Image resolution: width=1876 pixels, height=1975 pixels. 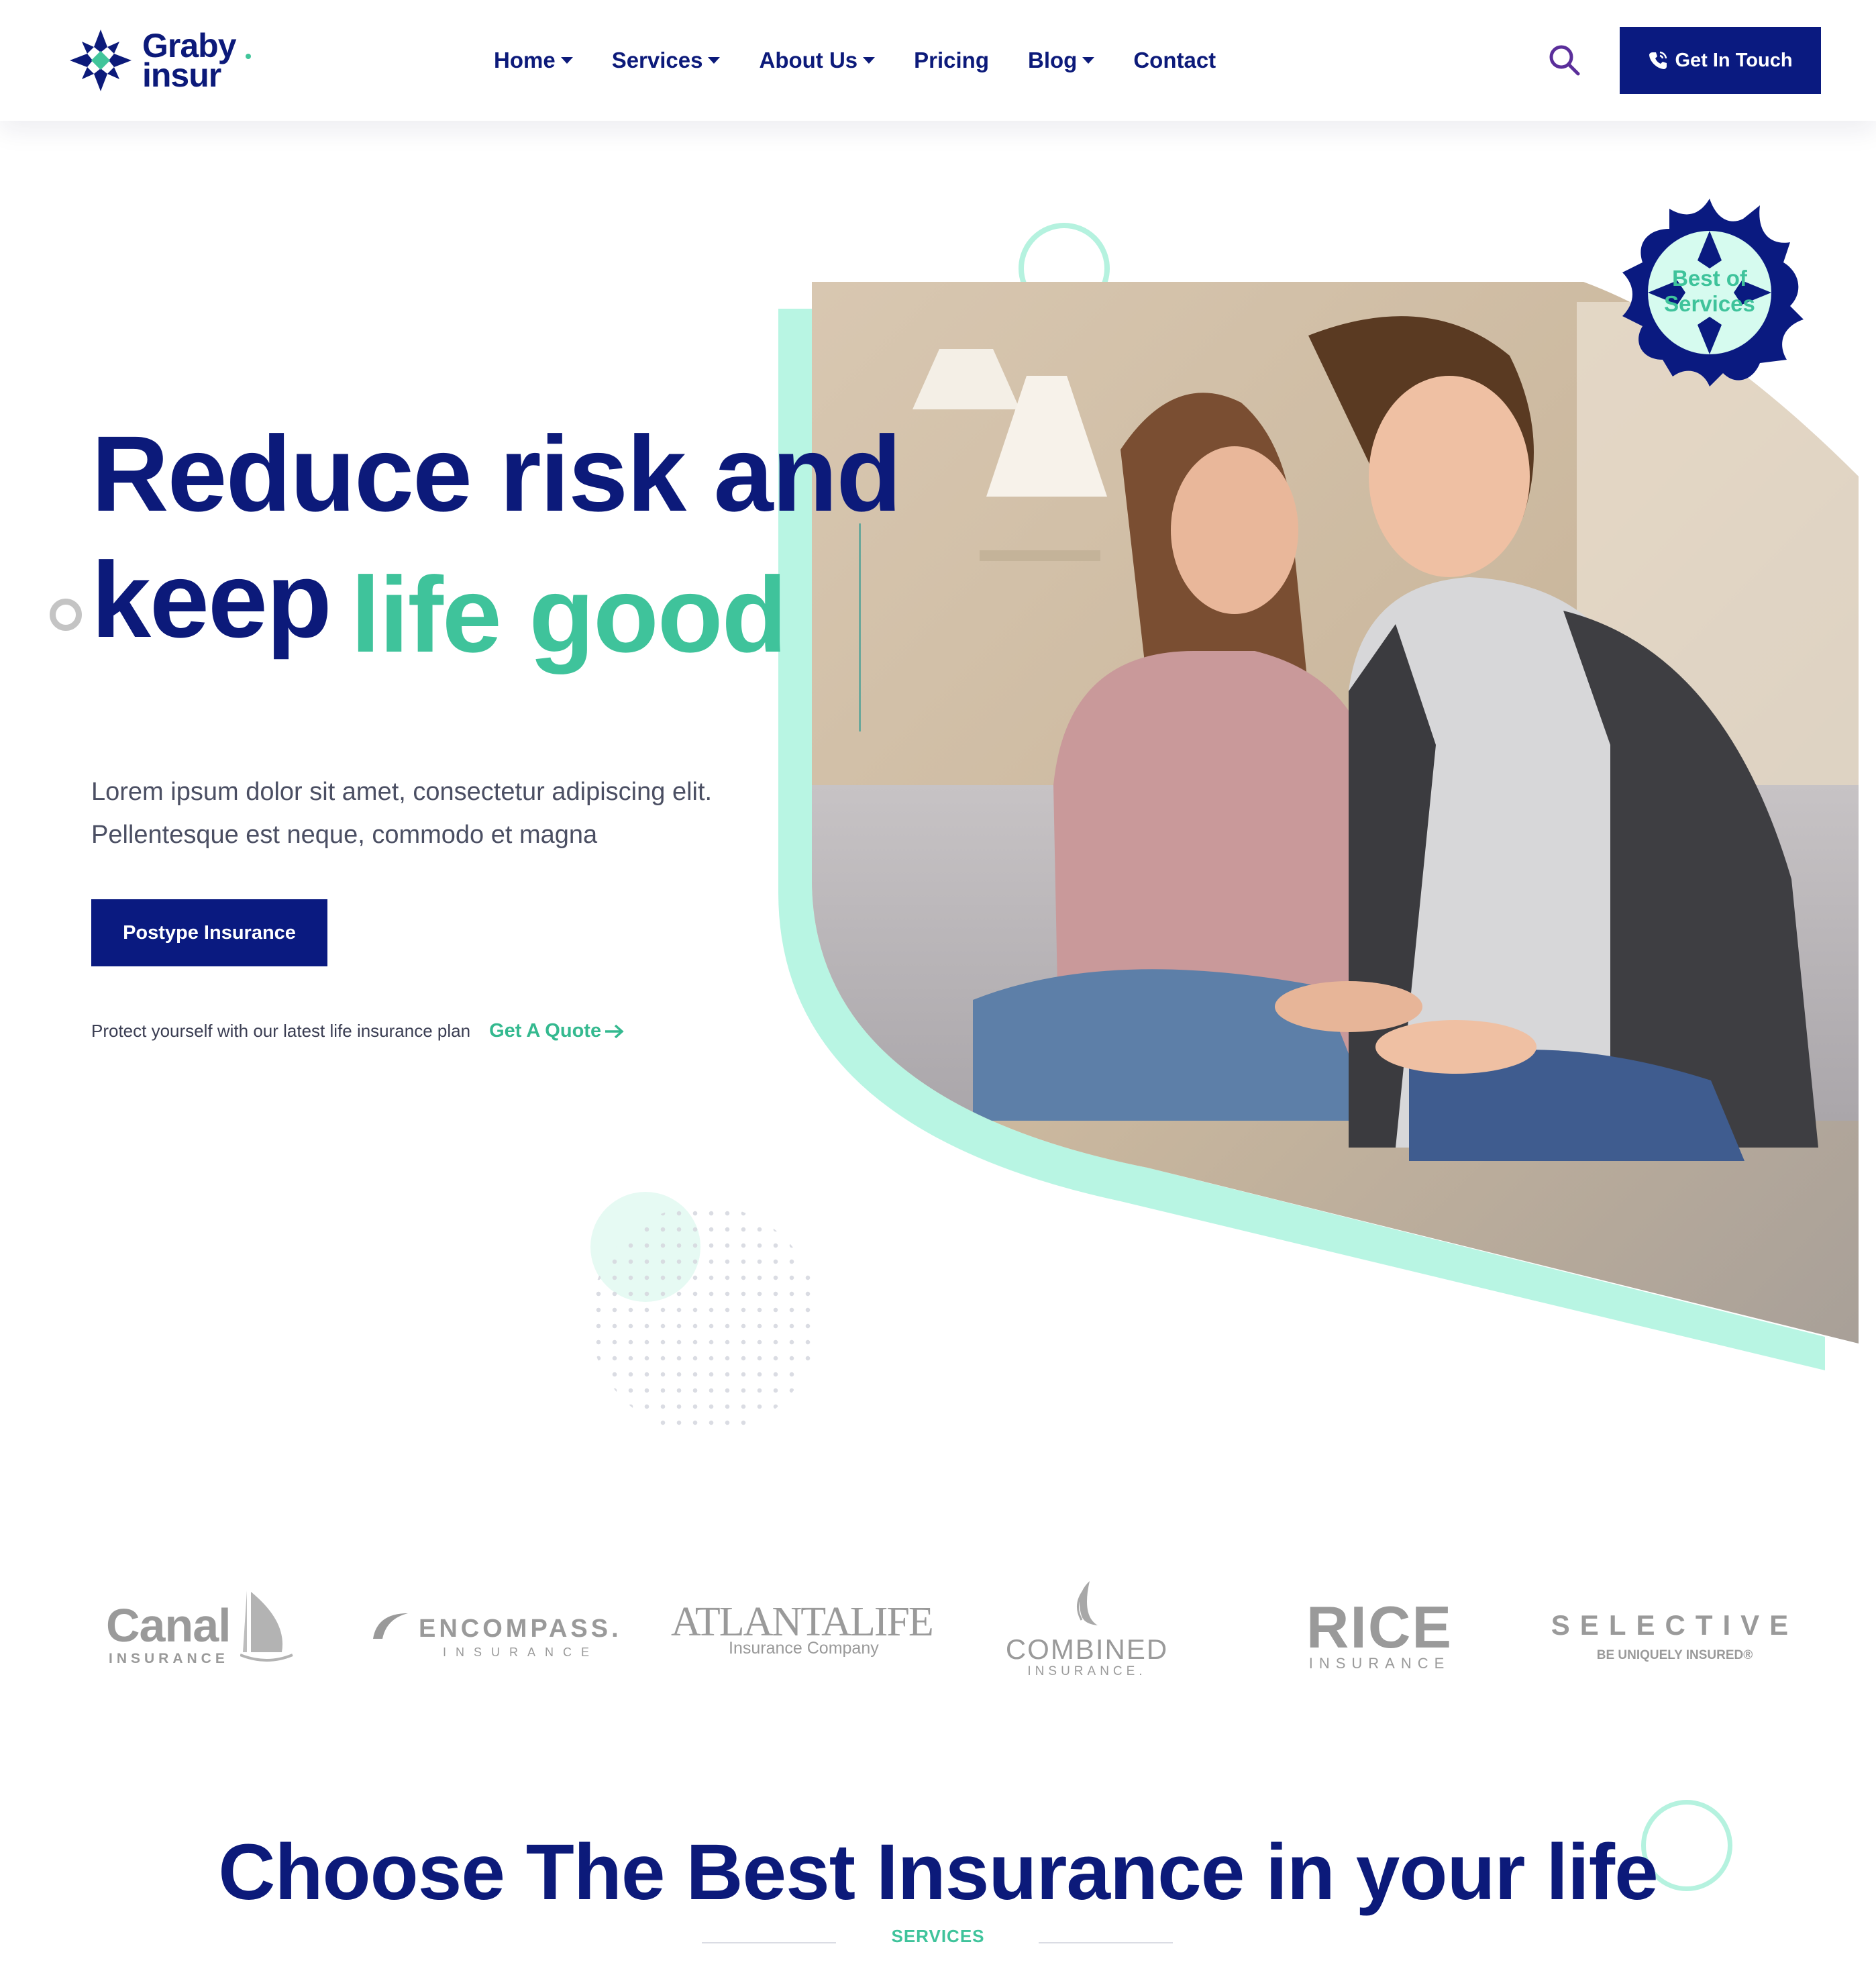 I want to click on partner-rice-name: RICE, so click(x=1379, y=1627).